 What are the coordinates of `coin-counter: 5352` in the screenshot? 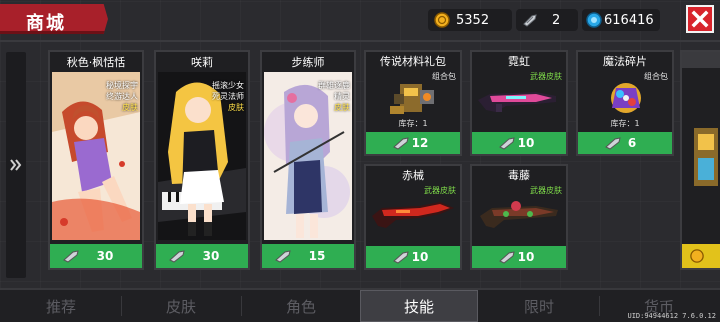 It's located at (470, 20).